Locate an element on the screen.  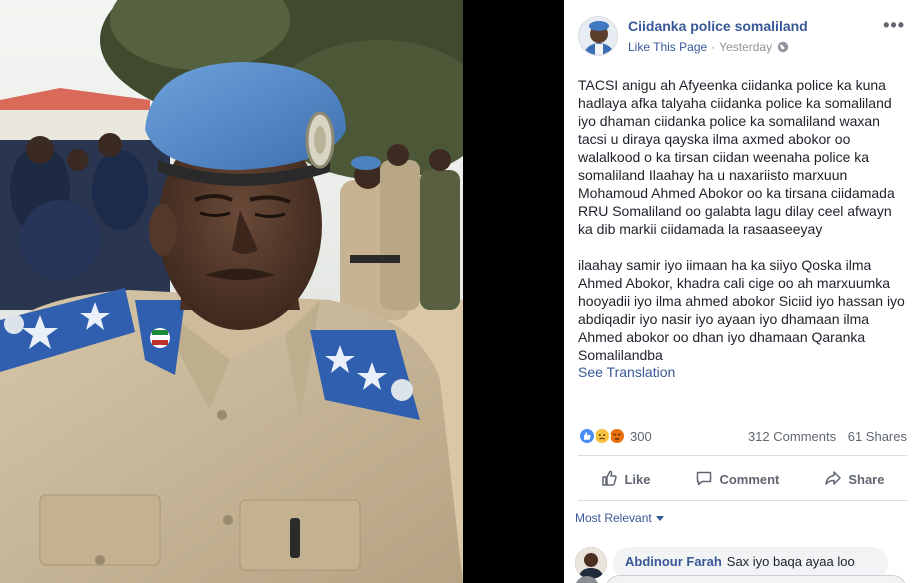
comment-sort-dropdown: Most Relevant is located at coordinates (619, 518).